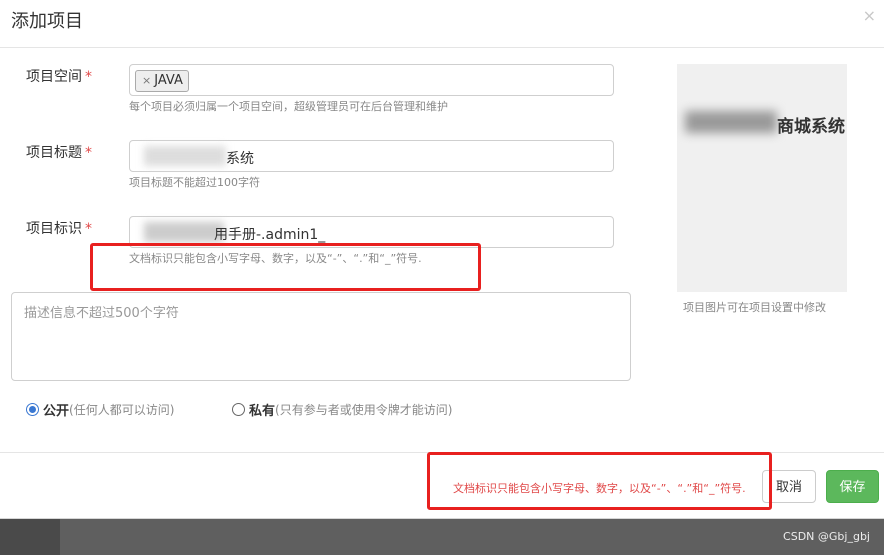 The height and width of the screenshot is (555, 884). I want to click on close-icon: ×, so click(869, 15).